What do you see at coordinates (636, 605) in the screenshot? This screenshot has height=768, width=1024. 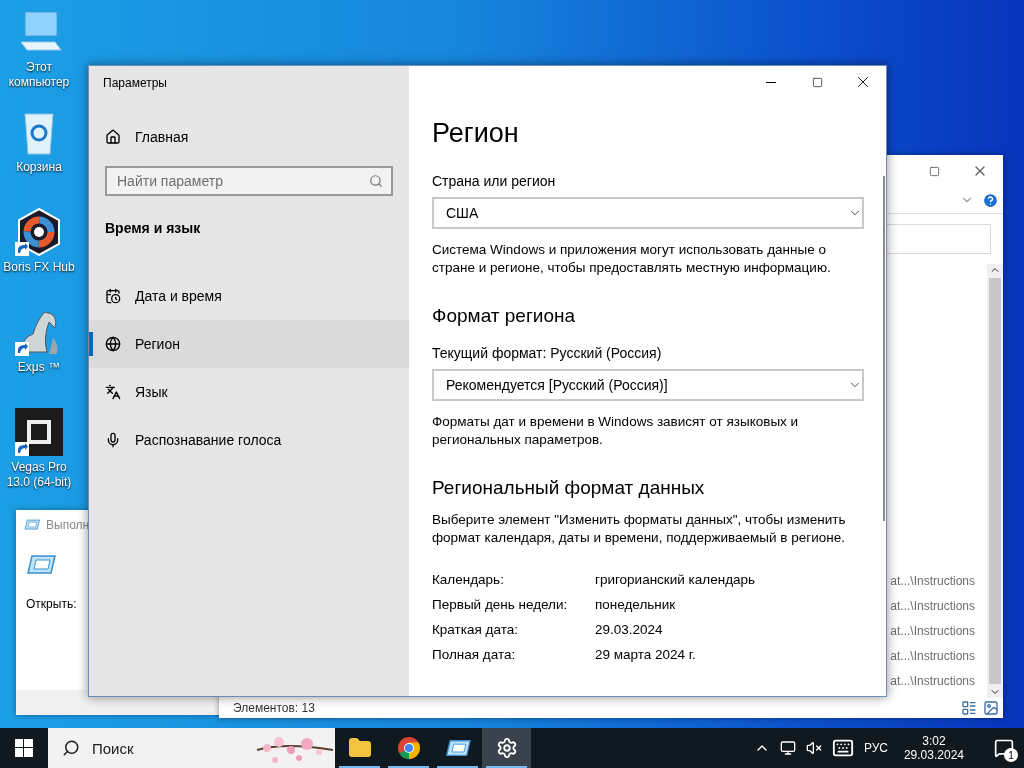 I see `format-value: понедельник` at bounding box center [636, 605].